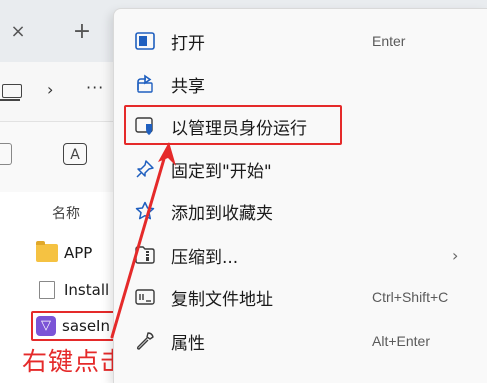  Describe the element at coordinates (11, 92) in the screenshot. I see `this-pc-icon` at that location.